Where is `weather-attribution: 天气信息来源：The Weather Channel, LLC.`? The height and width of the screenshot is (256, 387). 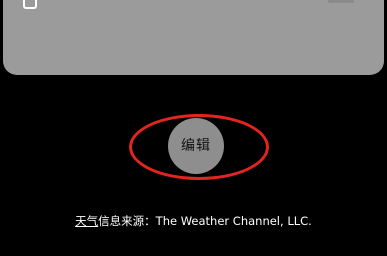 weather-attribution: 天气信息来源：The Weather Channel, LLC. is located at coordinates (193, 221).